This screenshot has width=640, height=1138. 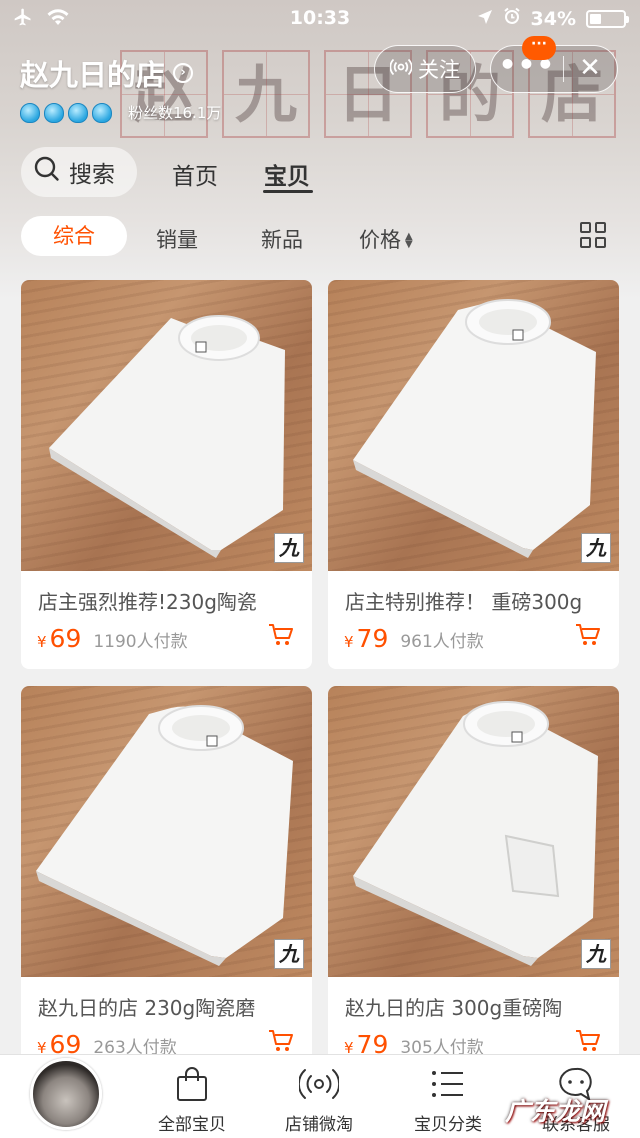 I want to click on shop-name-link: 赵九日的店 ›, so click(x=107, y=73).